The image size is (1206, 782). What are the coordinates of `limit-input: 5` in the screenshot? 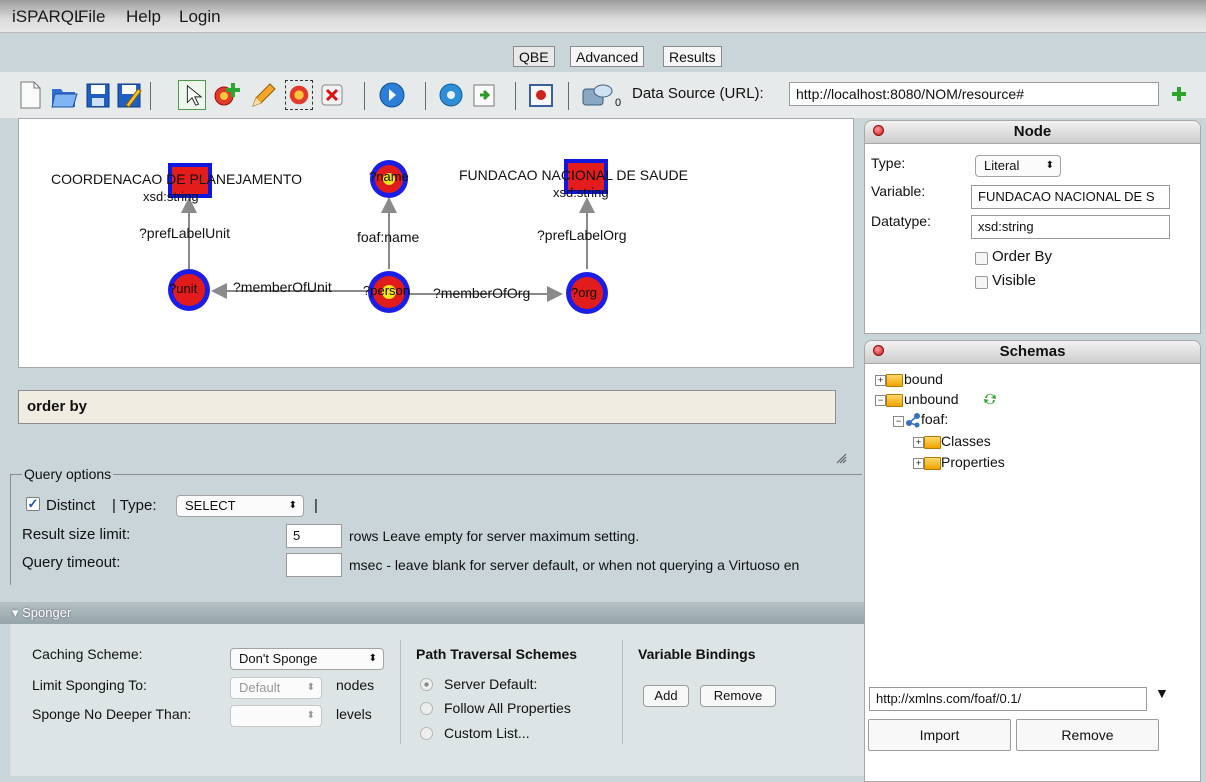 It's located at (314, 536).